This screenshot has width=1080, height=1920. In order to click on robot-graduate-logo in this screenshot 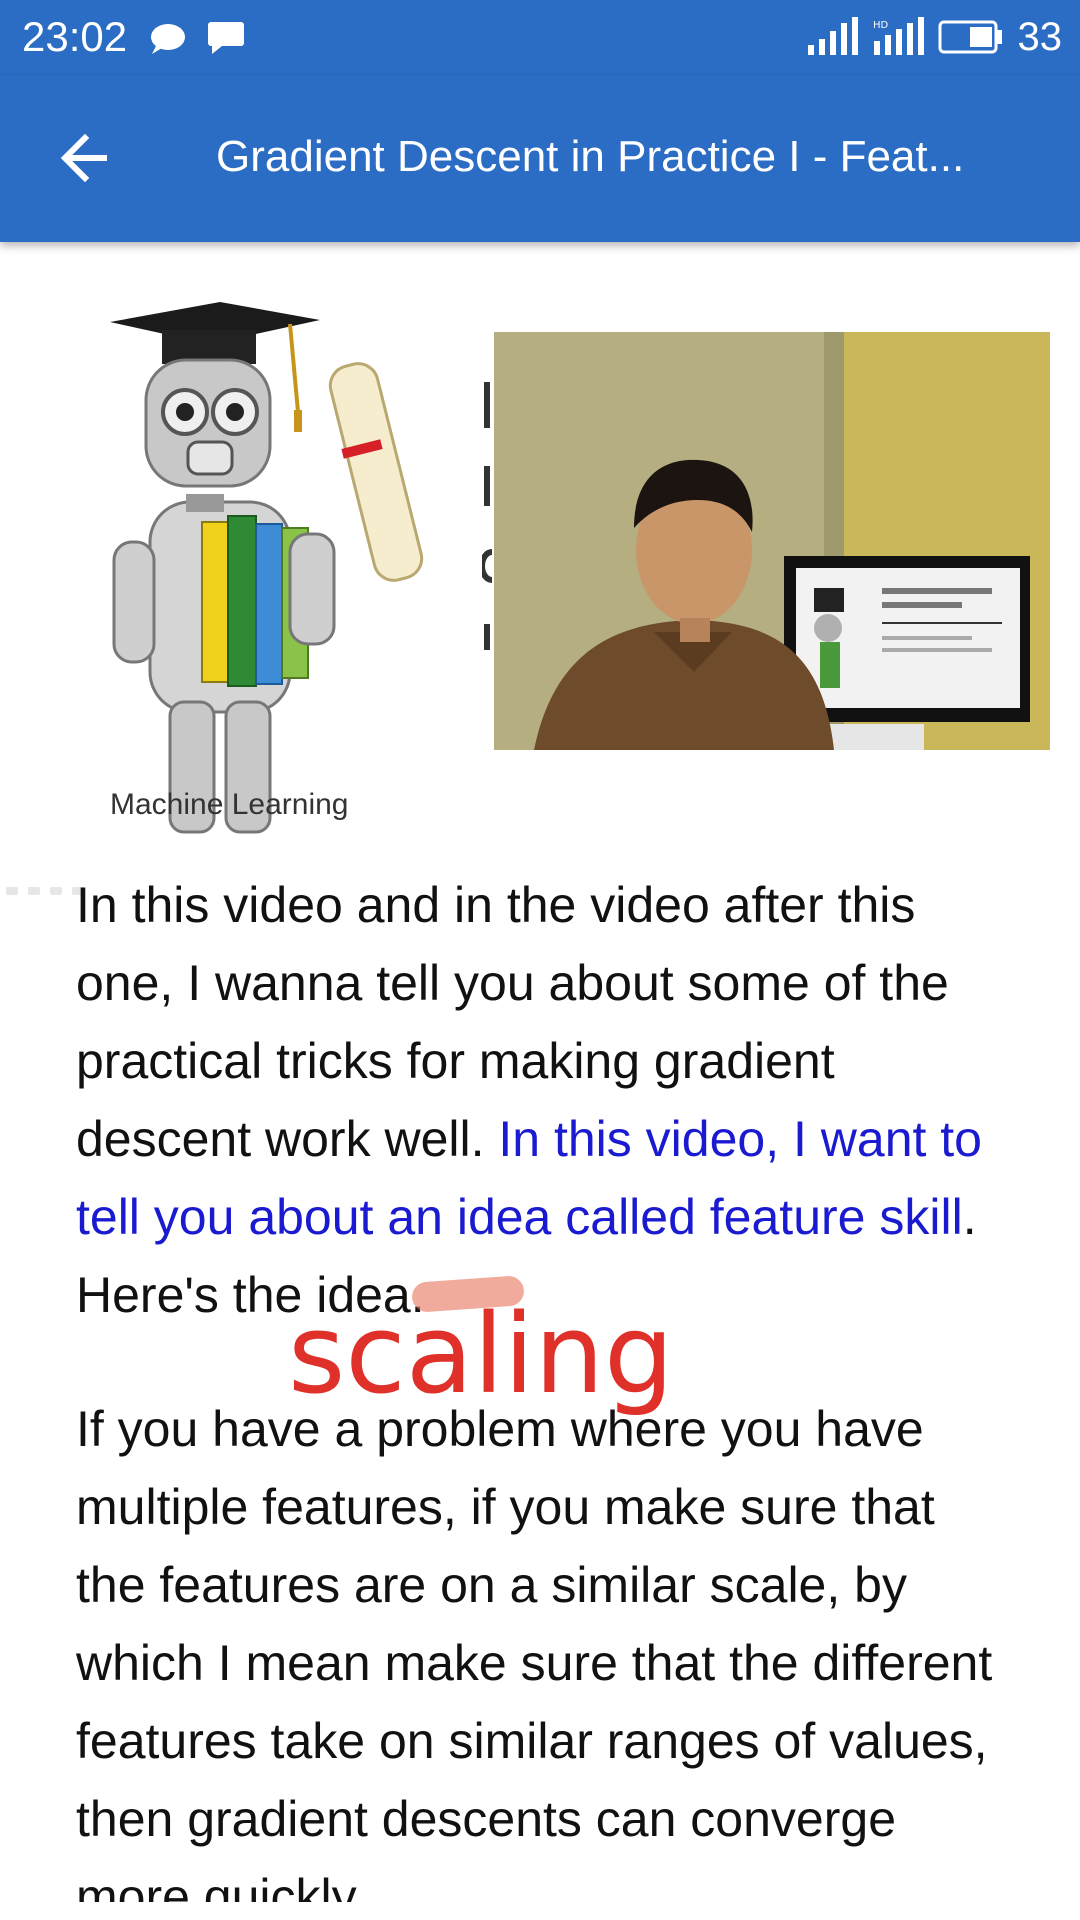, I will do `click(267, 568)`.